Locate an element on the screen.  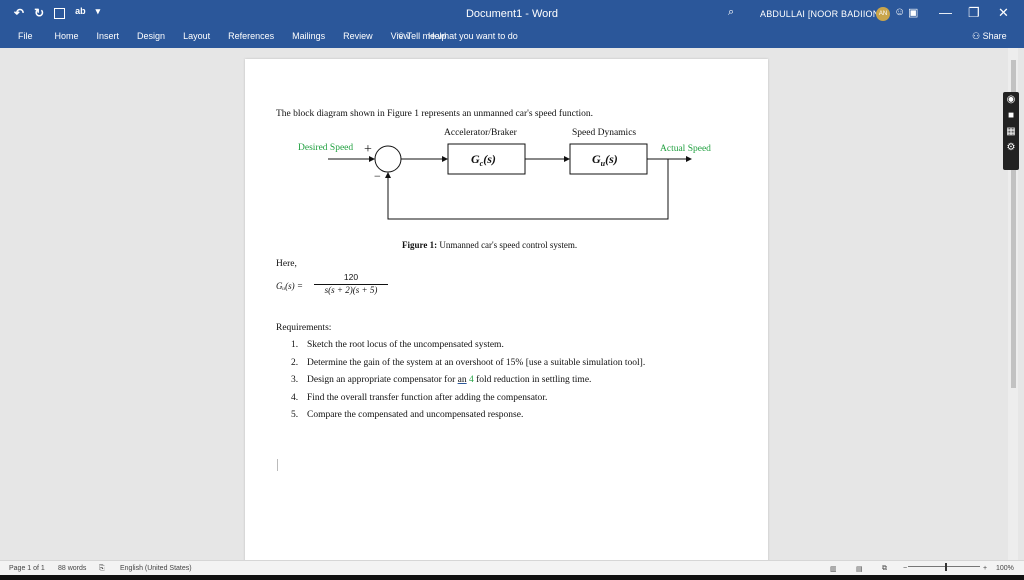
zoom-slider-thumb is located at coordinates (946, 567).